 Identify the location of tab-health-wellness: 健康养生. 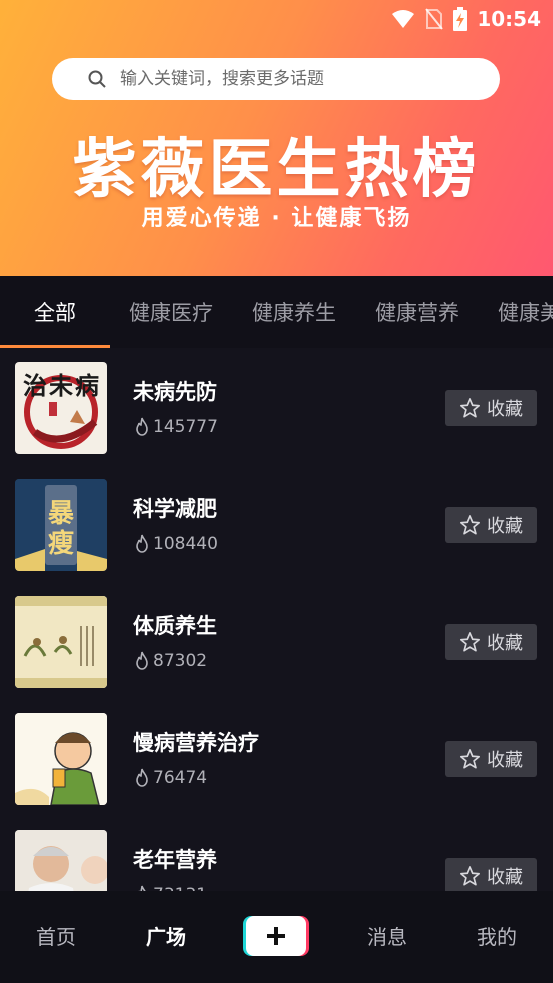
(294, 312).